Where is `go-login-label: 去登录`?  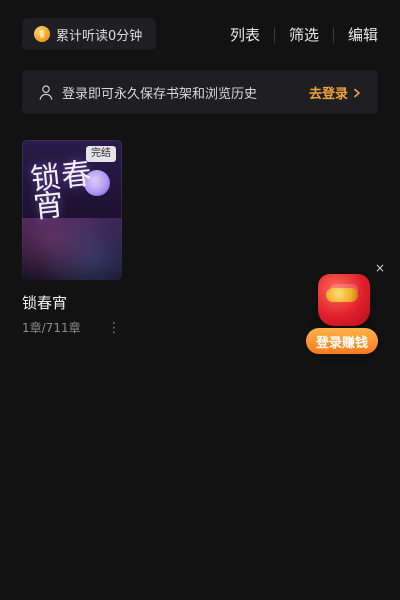 go-login-label: 去登录 is located at coordinates (328, 94).